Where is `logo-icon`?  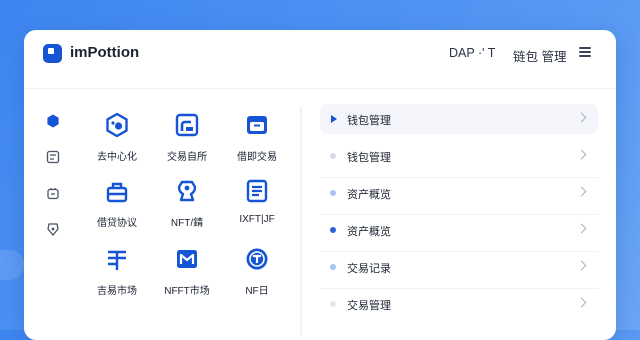 logo-icon is located at coordinates (52, 53).